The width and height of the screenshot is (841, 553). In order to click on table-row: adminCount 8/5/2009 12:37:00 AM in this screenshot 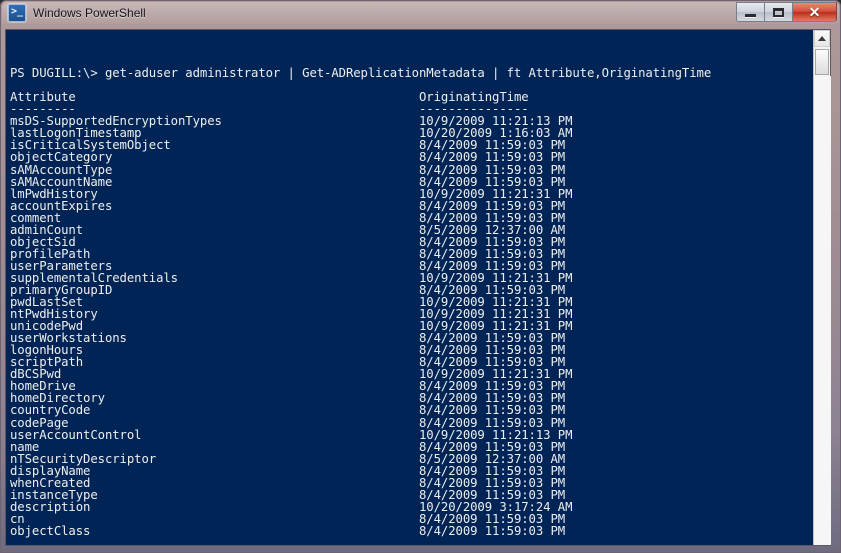, I will do `click(411, 230)`.